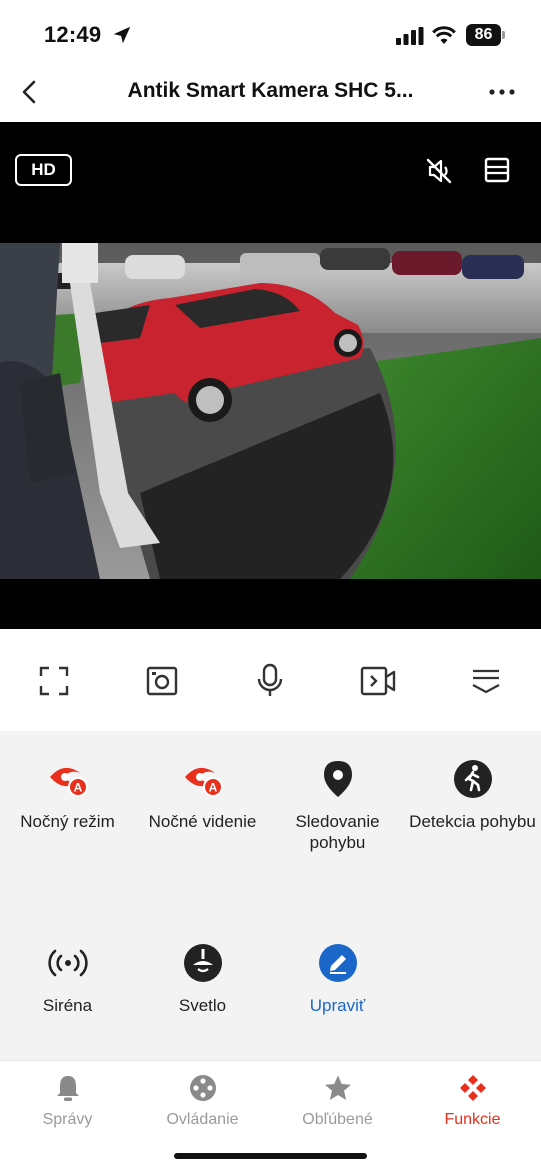 This screenshot has height=1170, width=541. I want to click on tab-control: Ovládanie, so click(202, 1101).